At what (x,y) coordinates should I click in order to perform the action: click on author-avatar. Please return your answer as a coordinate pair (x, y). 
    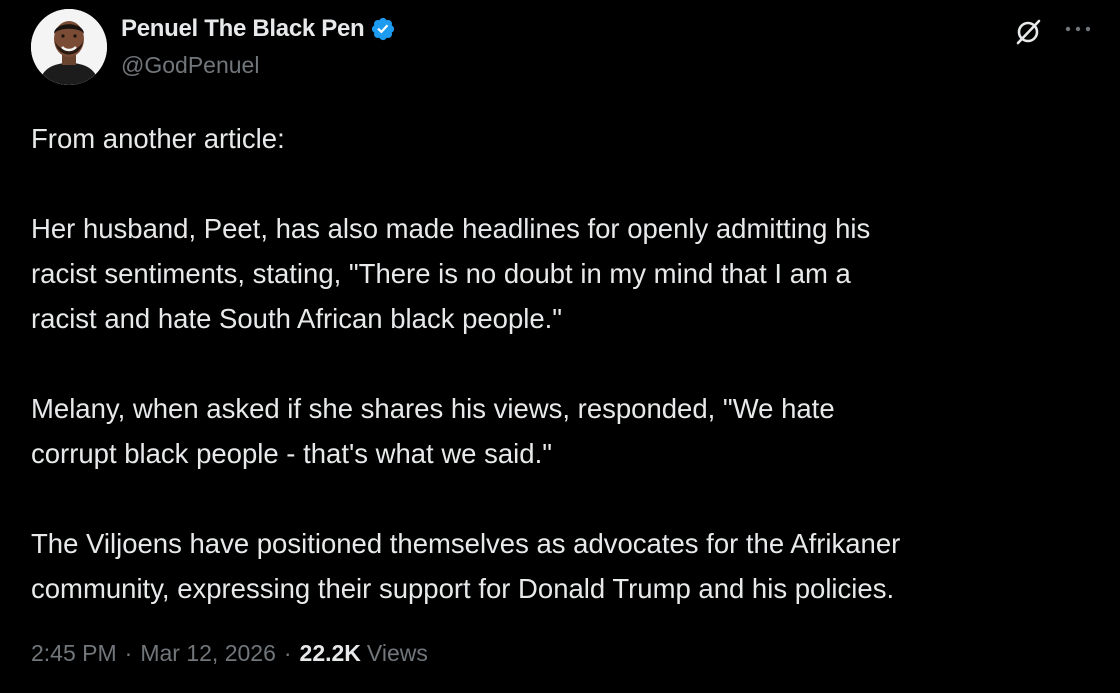
    Looking at the image, I should click on (69, 47).